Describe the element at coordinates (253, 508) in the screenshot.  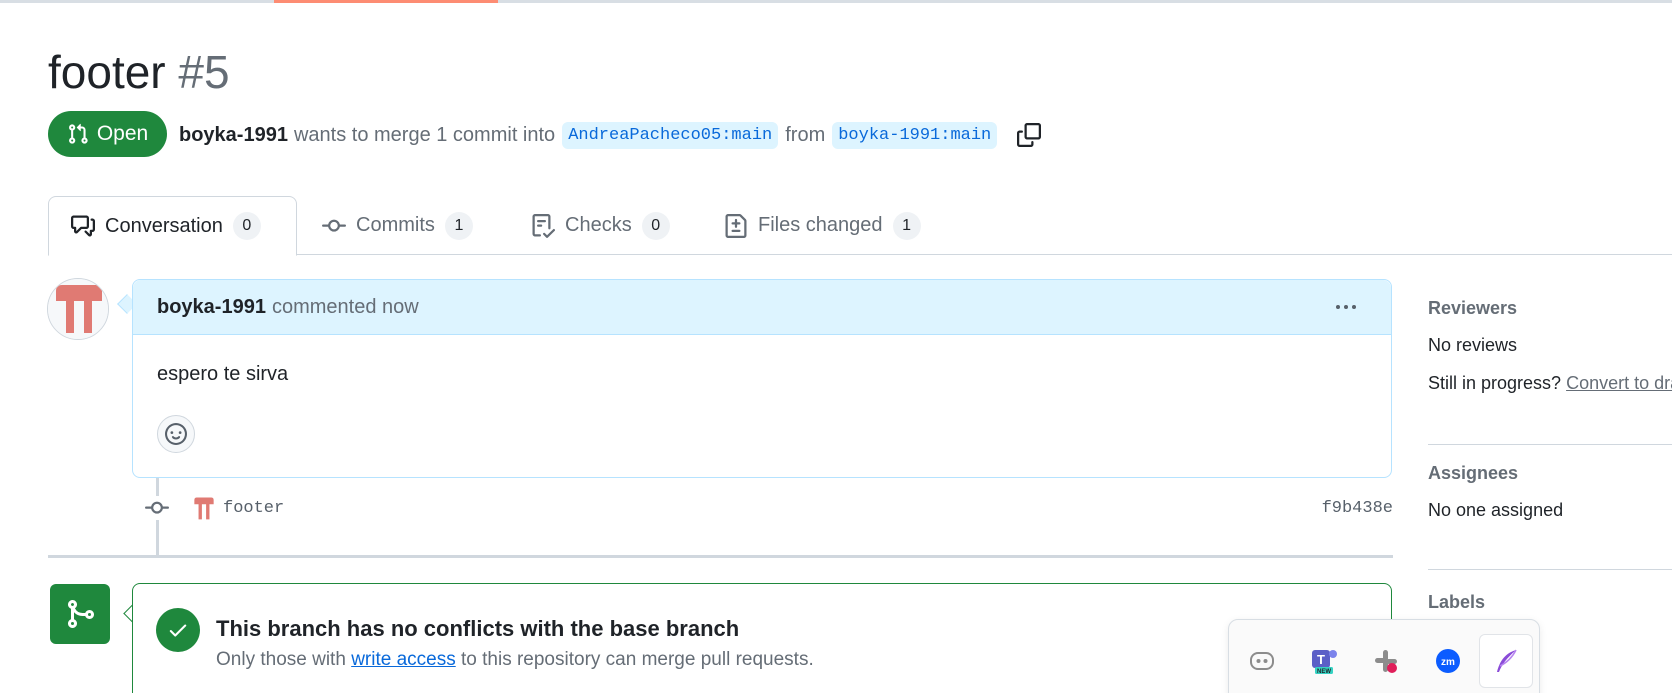
I see `commit-message-link: footer` at that location.